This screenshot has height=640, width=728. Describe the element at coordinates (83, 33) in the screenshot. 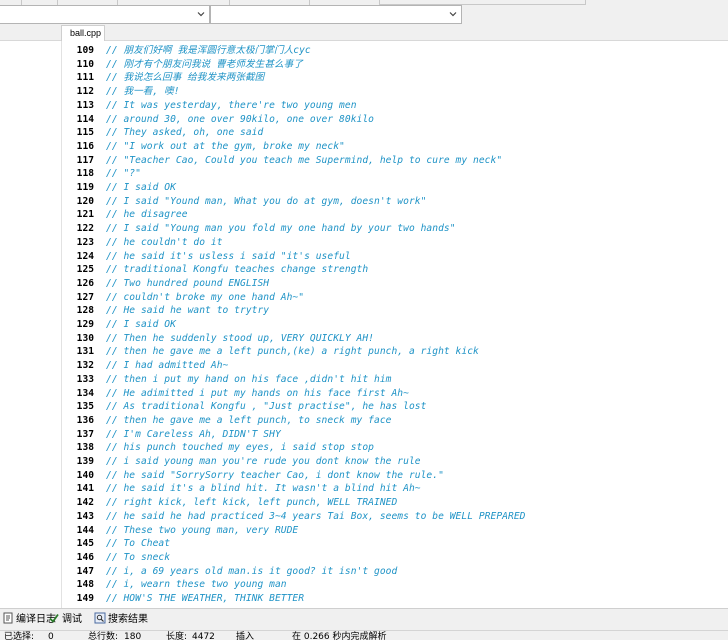

I see `tab-ball-cpp: ball.cpp` at that location.